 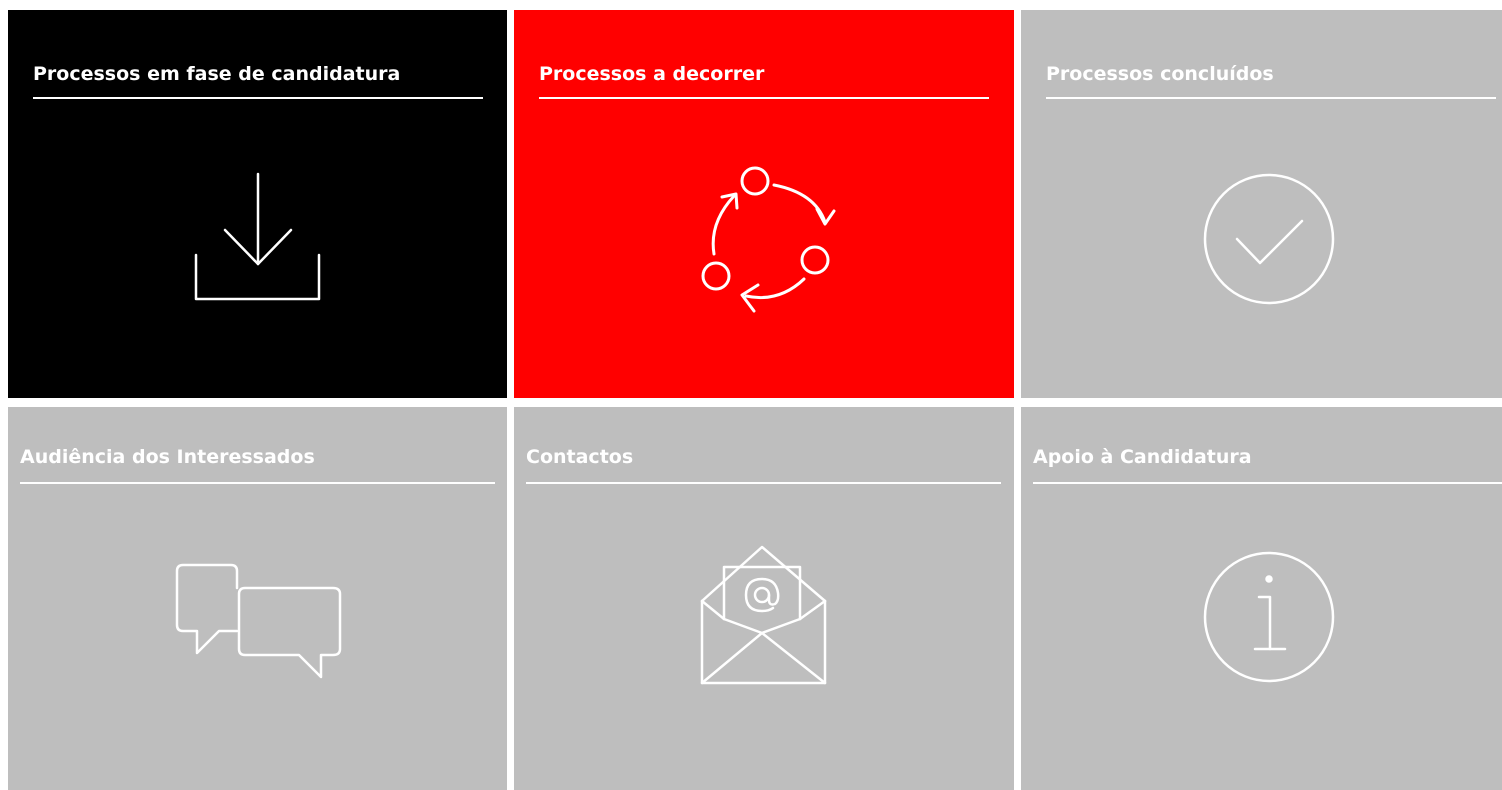 What do you see at coordinates (258, 237) in the screenshot?
I see `download-icon` at bounding box center [258, 237].